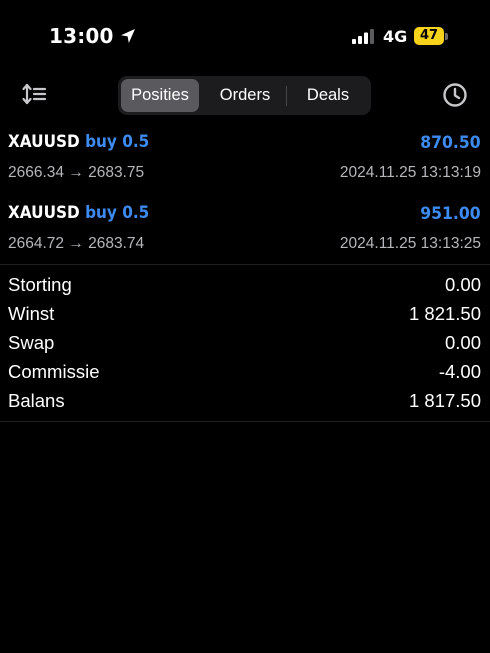  I want to click on network-type: 4G, so click(395, 36).